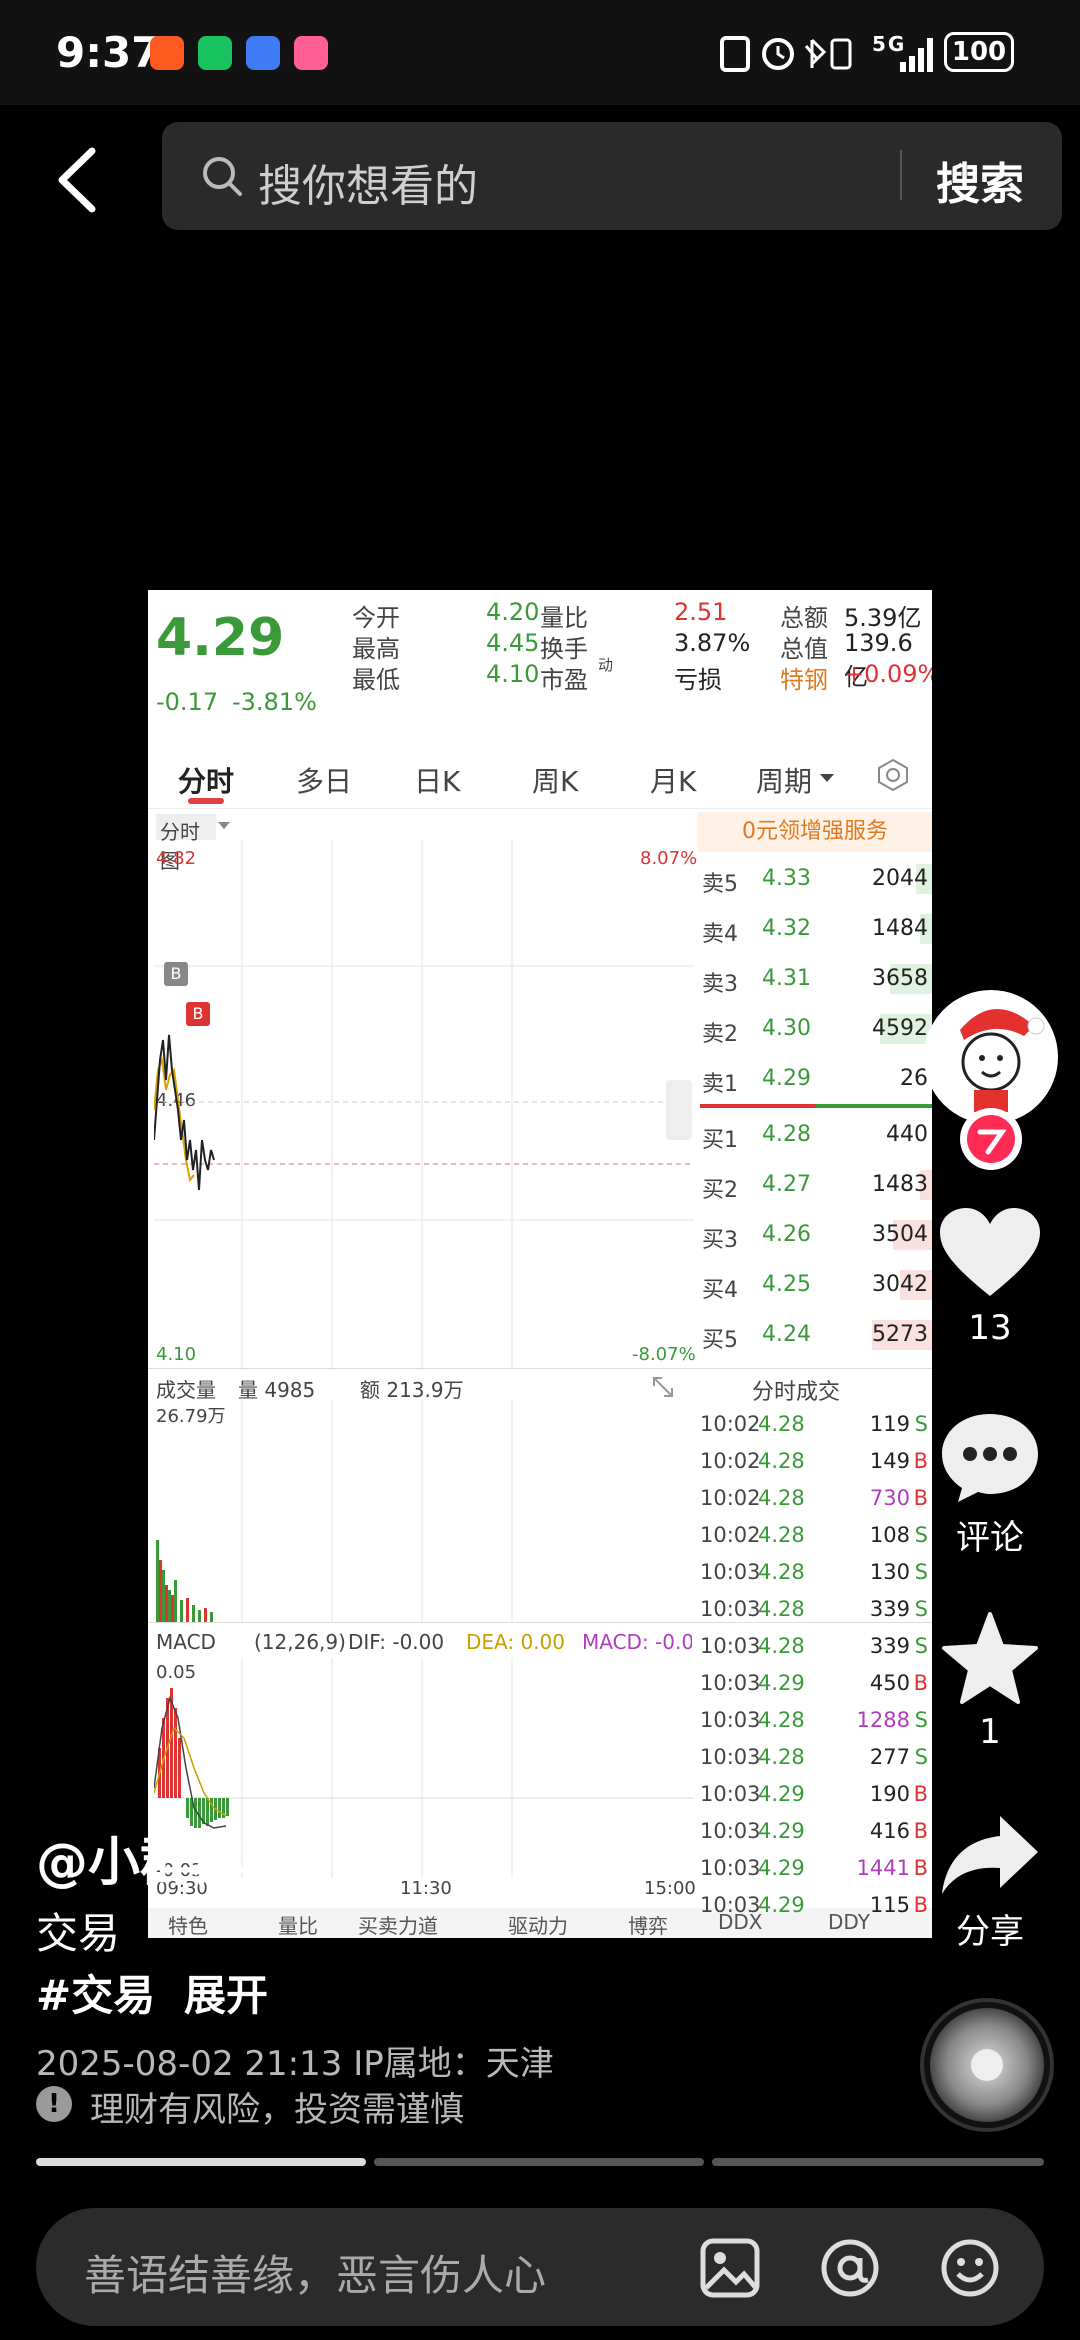 The image size is (1080, 2340). What do you see at coordinates (77, 180) in the screenshot?
I see `back-arrow-icon` at bounding box center [77, 180].